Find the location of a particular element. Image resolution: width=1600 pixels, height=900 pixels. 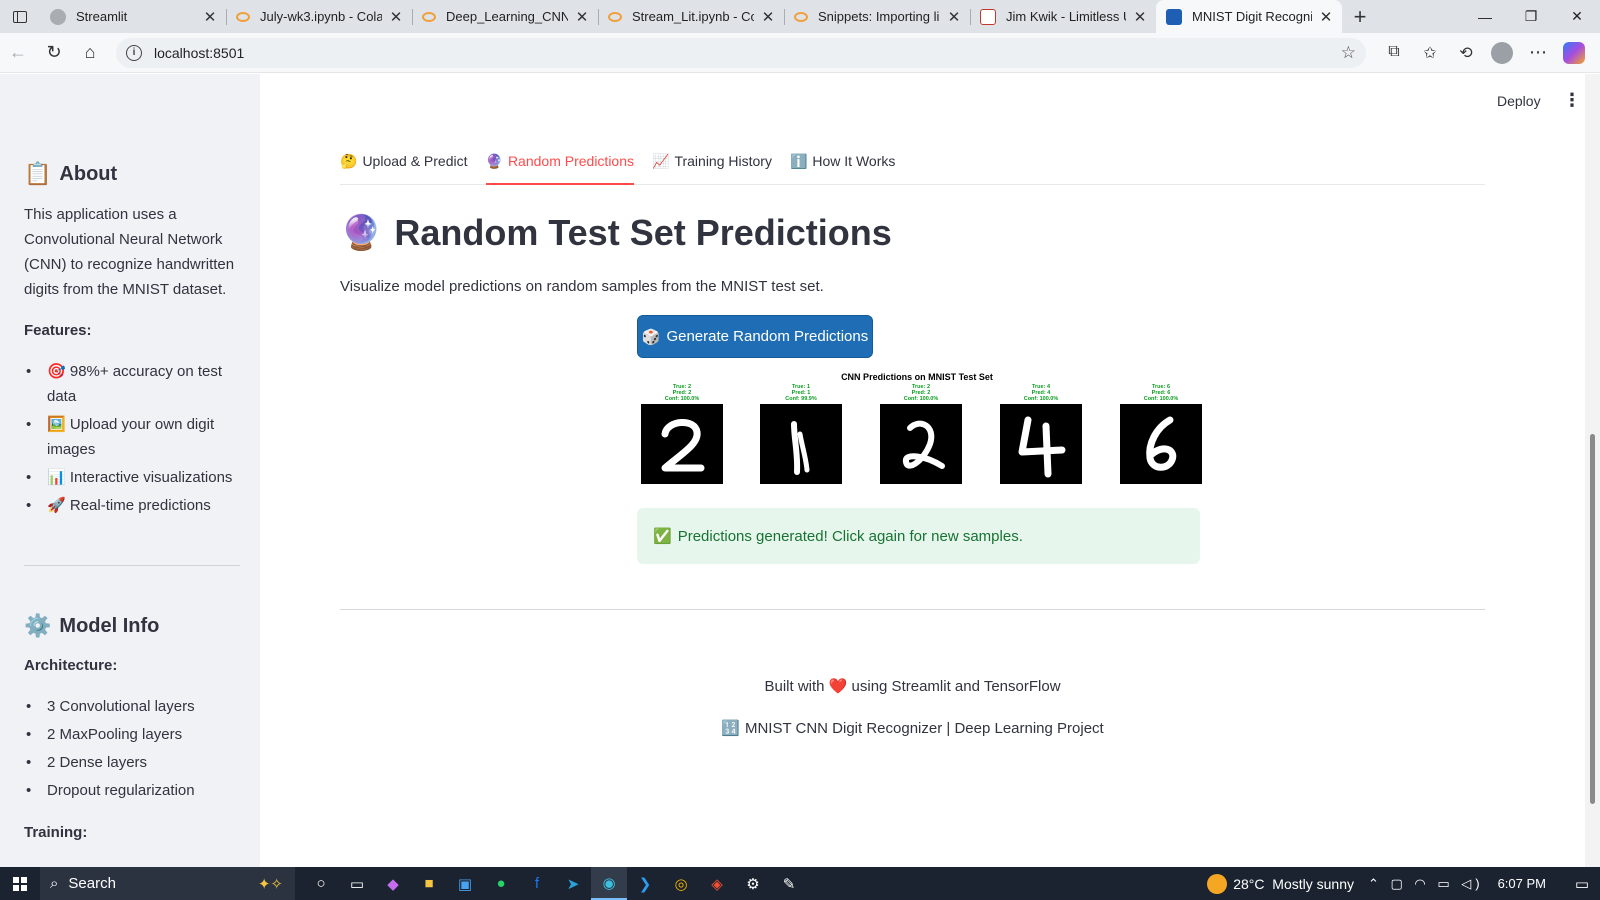

training-title: Training: is located at coordinates (56, 832).